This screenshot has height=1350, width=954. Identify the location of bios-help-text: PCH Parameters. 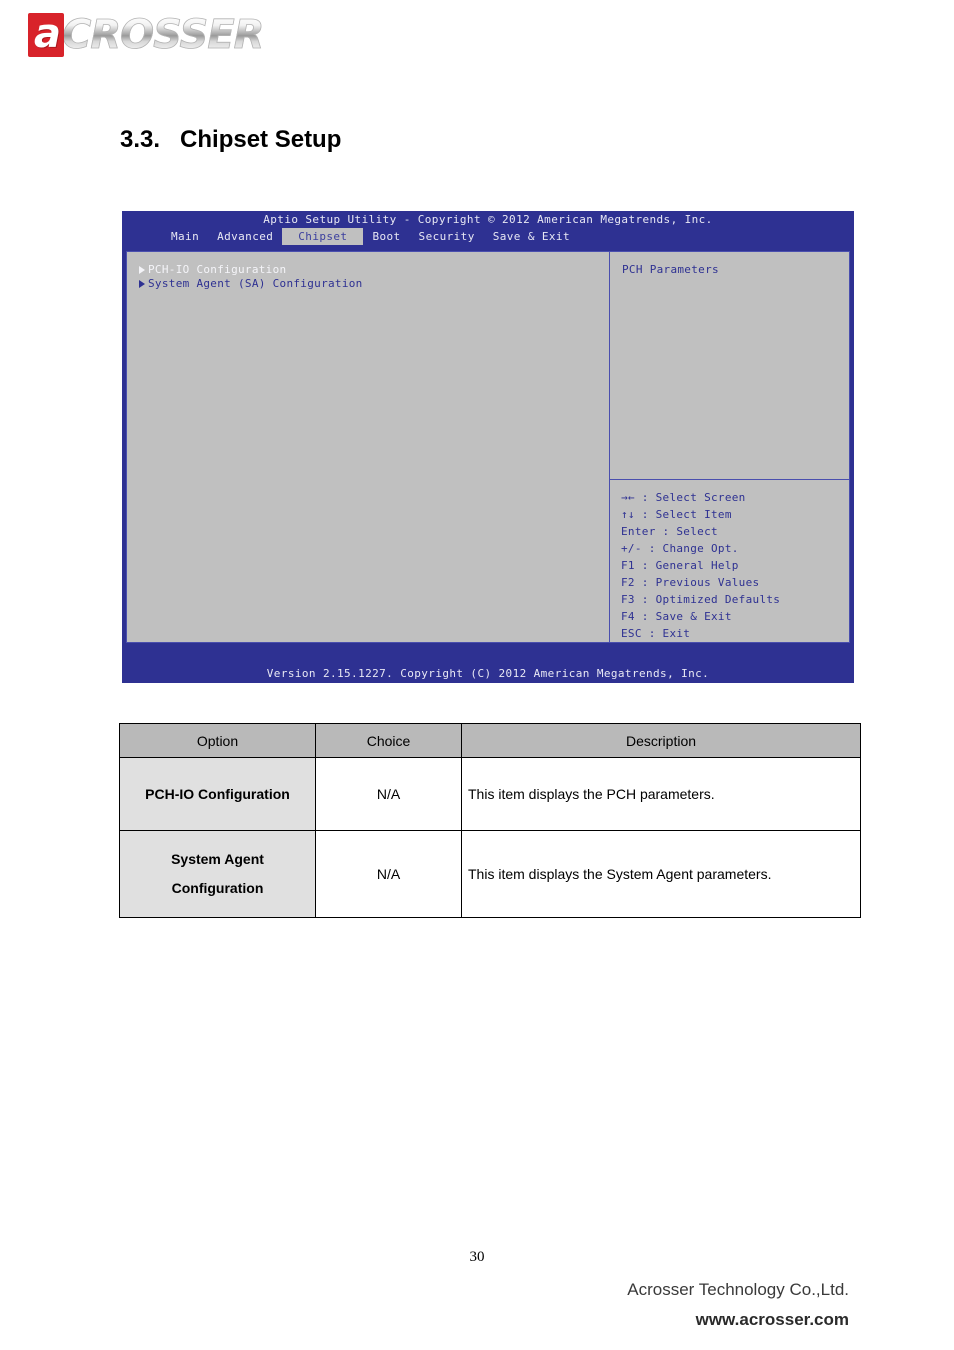
(670, 269).